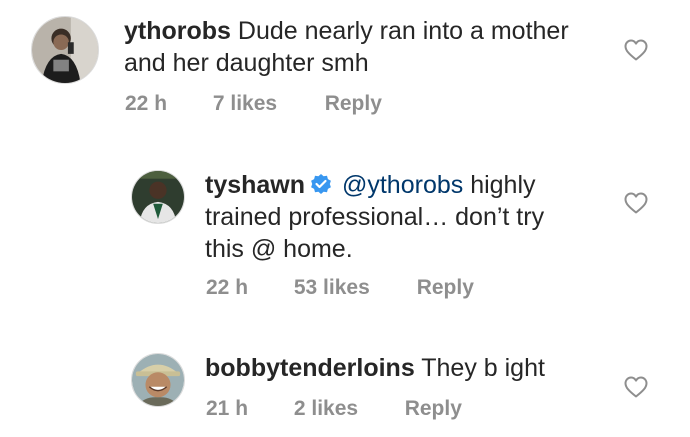 This screenshot has width=690, height=437. I want to click on comment-username: tyshawn, so click(255, 185).